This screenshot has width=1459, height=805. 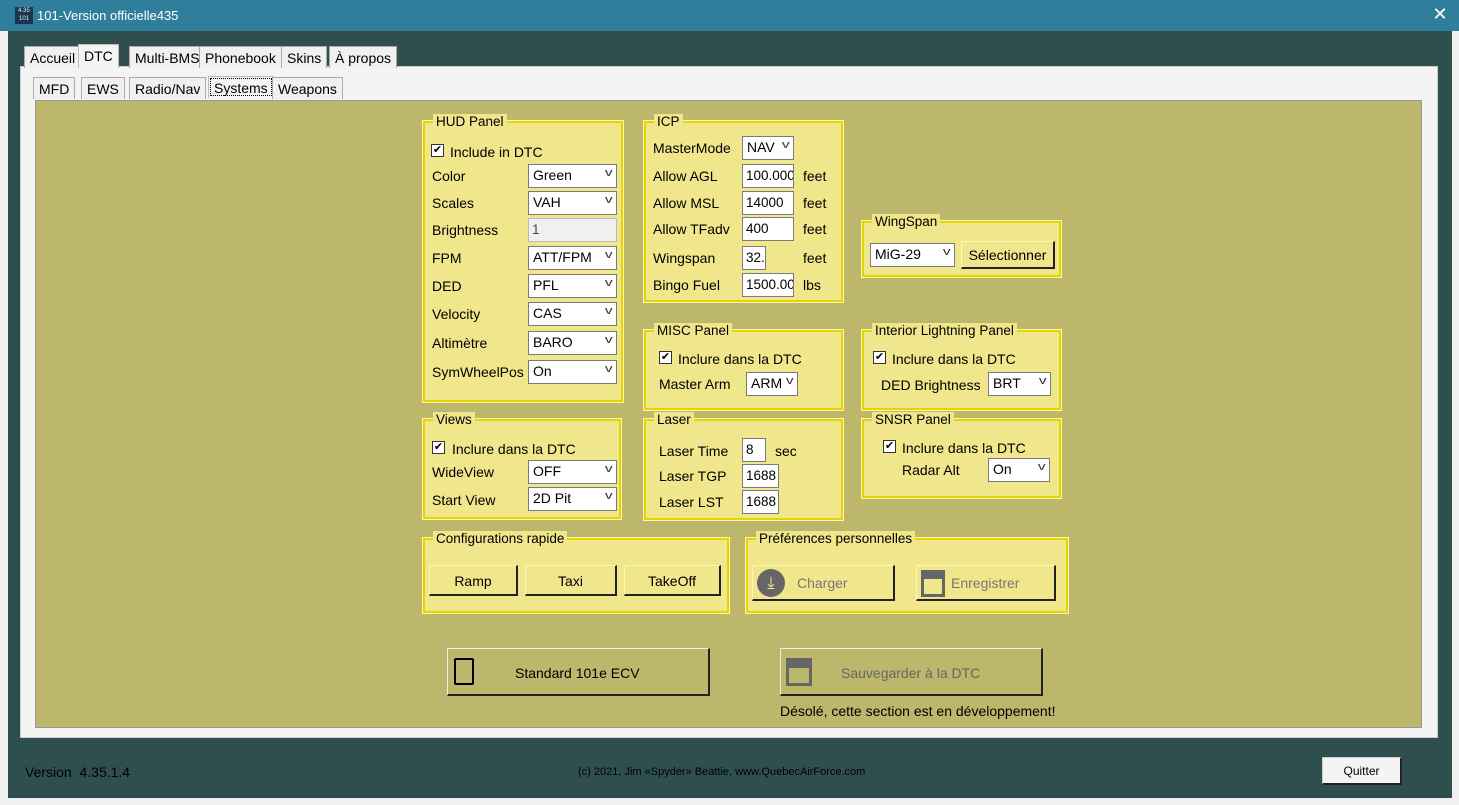 I want to click on icp-0-input: 100.000, so click(x=768, y=176).